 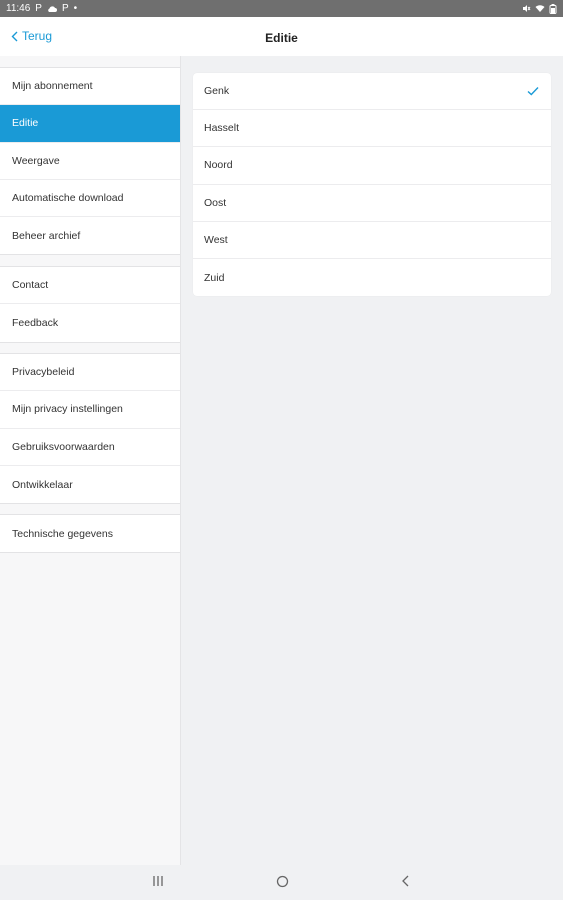 What do you see at coordinates (540, 8) in the screenshot?
I see `wifi-icon` at bounding box center [540, 8].